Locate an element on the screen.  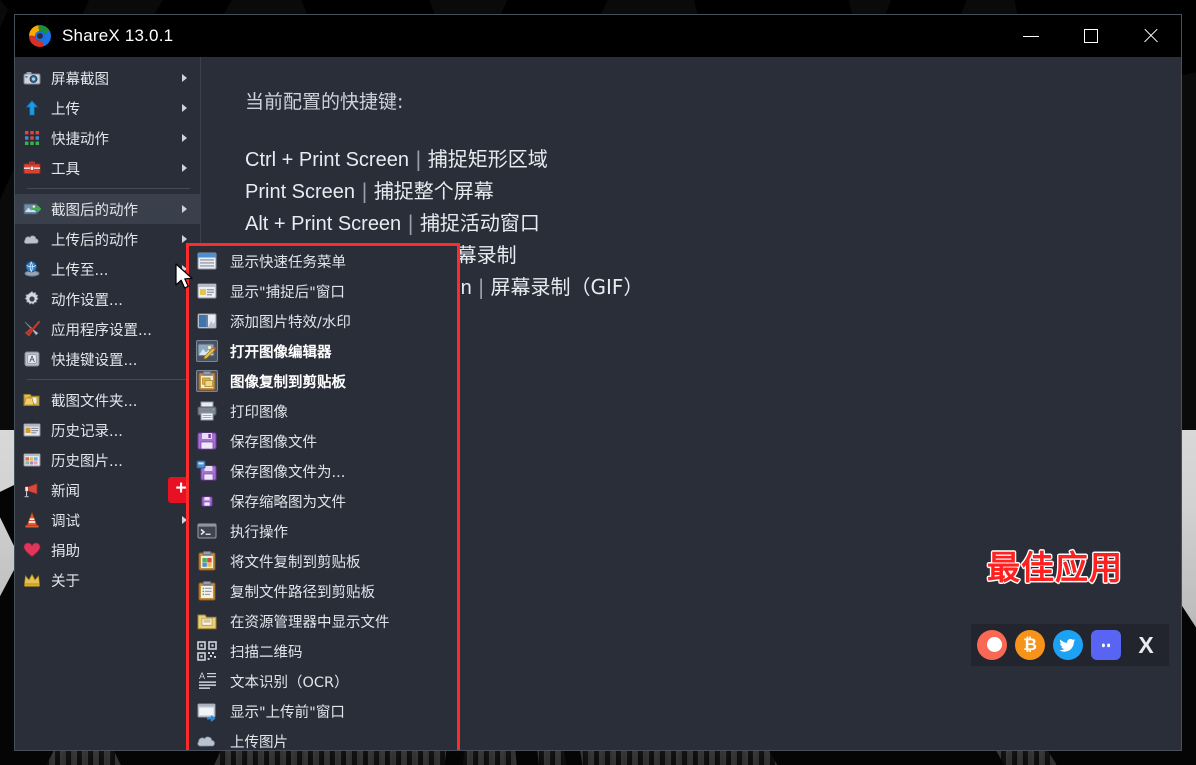
menu-item-show-file-in-explorer: 在资源管理器中显示文件 is located at coordinates (323, 621).